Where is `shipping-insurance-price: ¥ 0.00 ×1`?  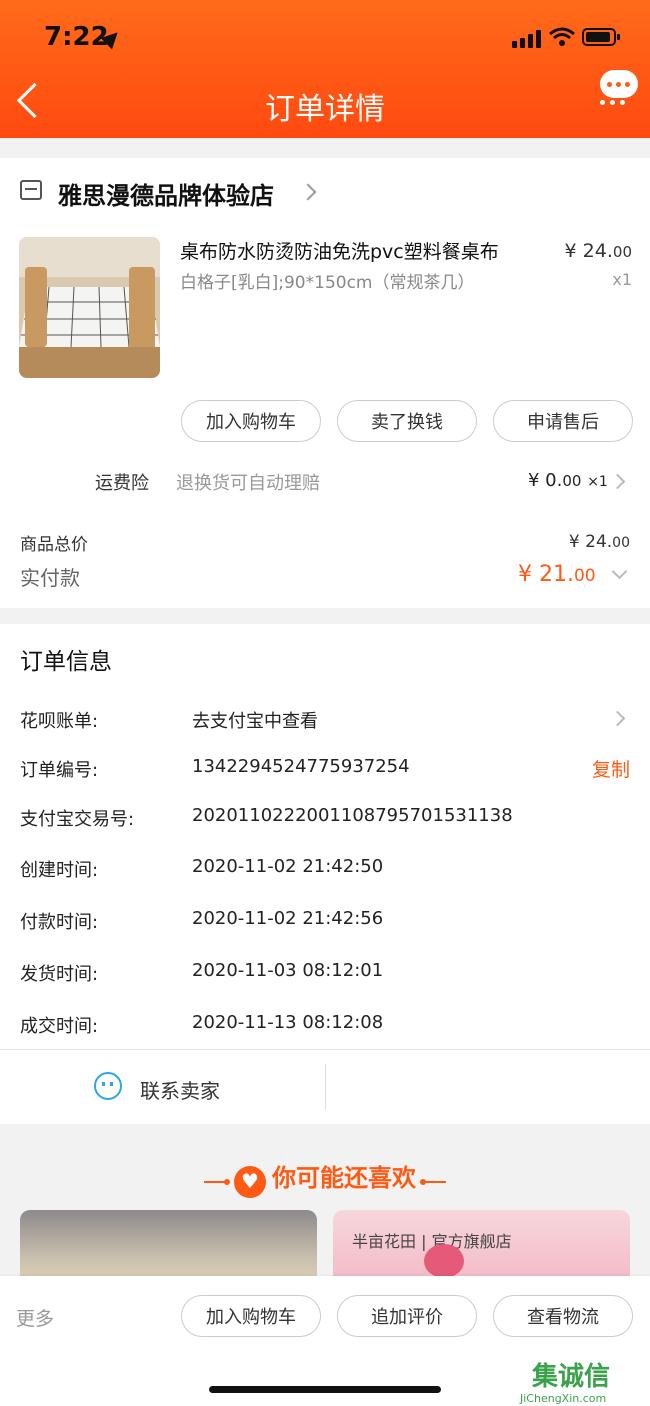 shipping-insurance-price: ¥ 0.00 ×1 is located at coordinates (568, 480).